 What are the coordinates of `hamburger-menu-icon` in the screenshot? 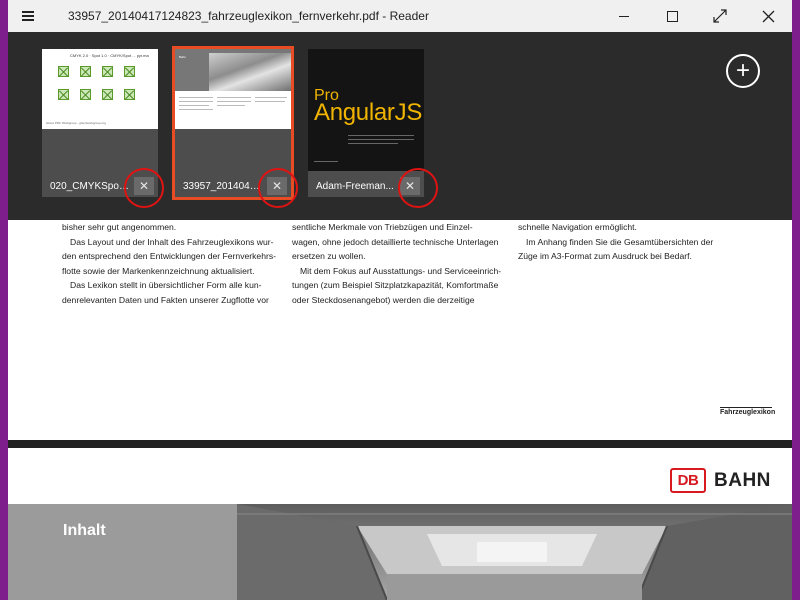 It's located at (28, 16).